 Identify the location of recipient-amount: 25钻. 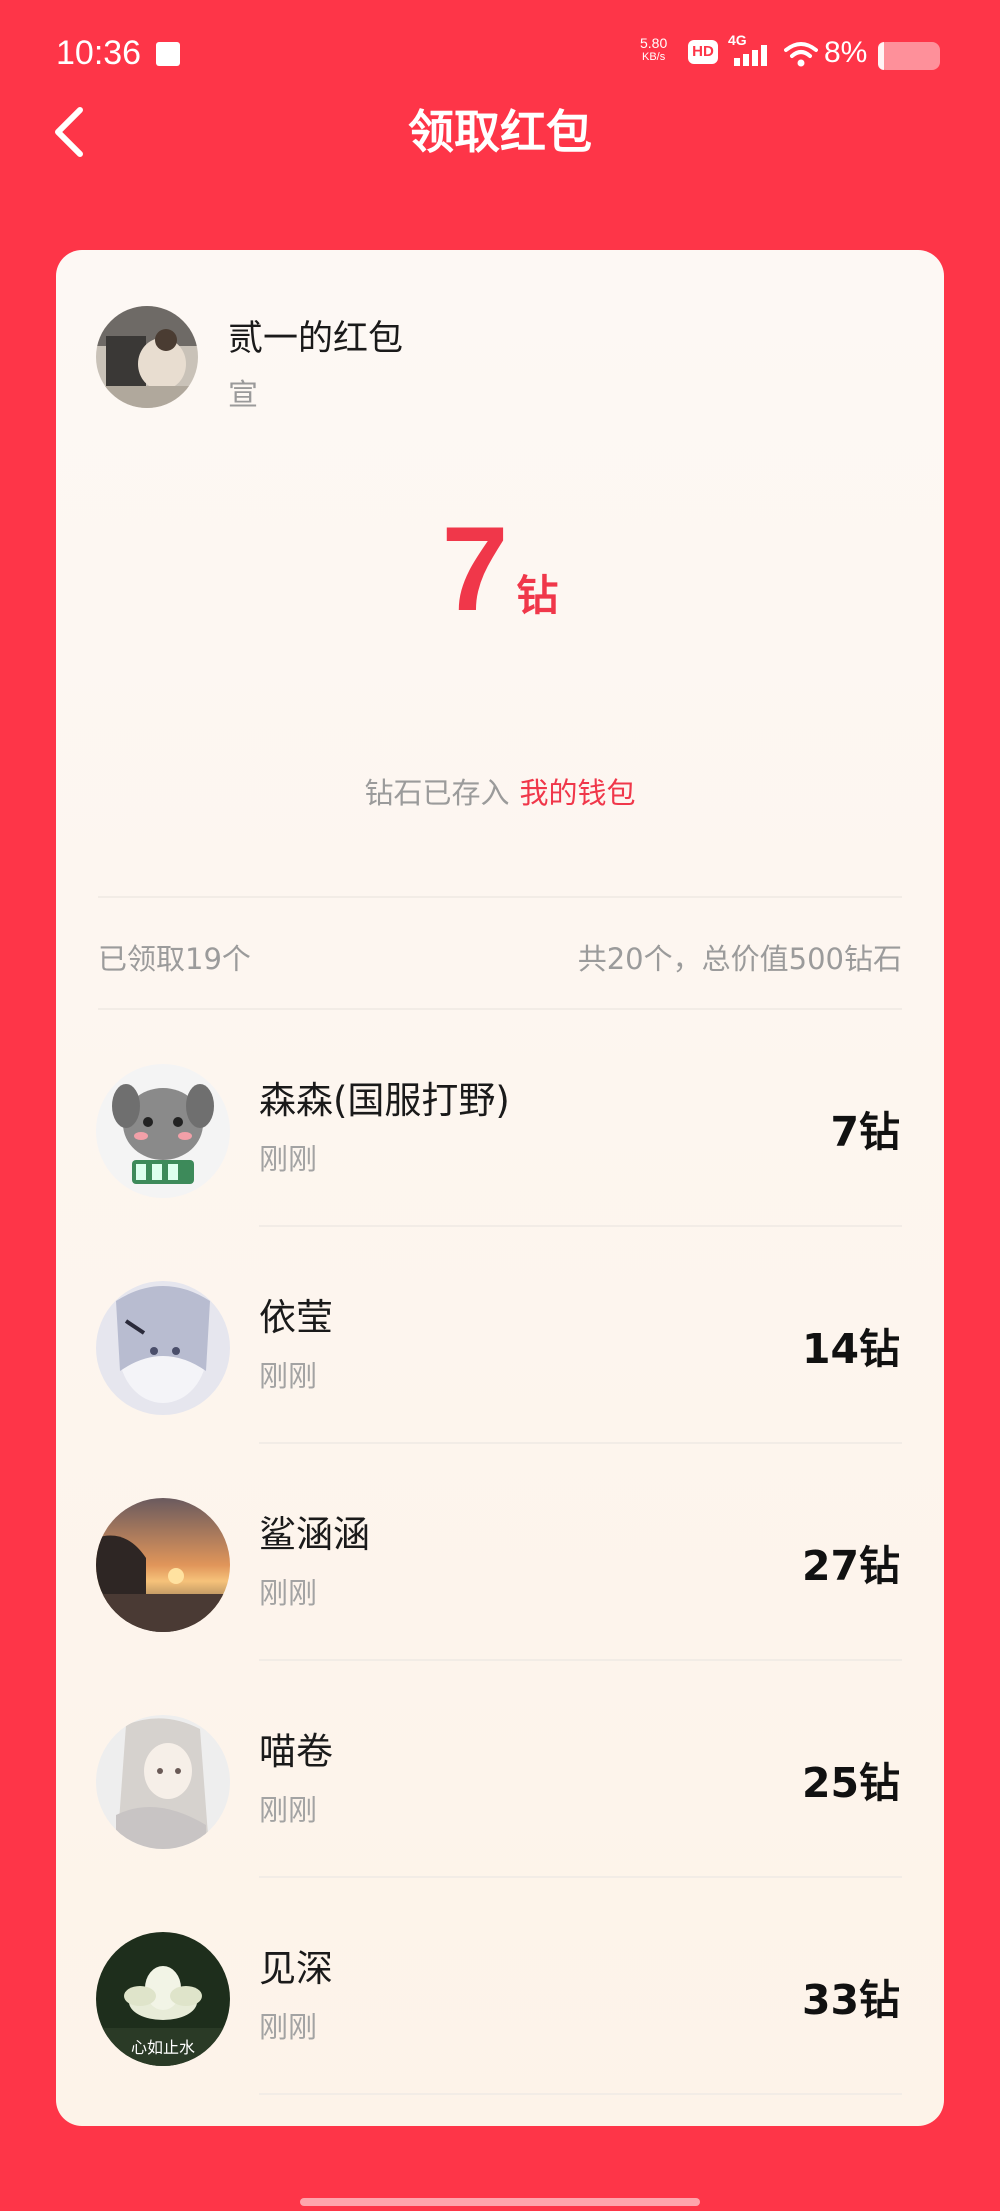
(850, 1783).